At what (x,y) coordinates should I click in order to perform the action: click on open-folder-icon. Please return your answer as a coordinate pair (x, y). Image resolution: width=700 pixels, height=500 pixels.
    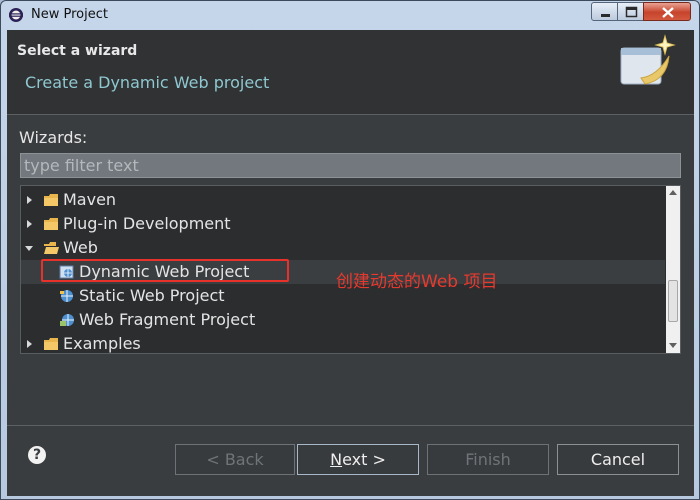
    Looking at the image, I should click on (51, 248).